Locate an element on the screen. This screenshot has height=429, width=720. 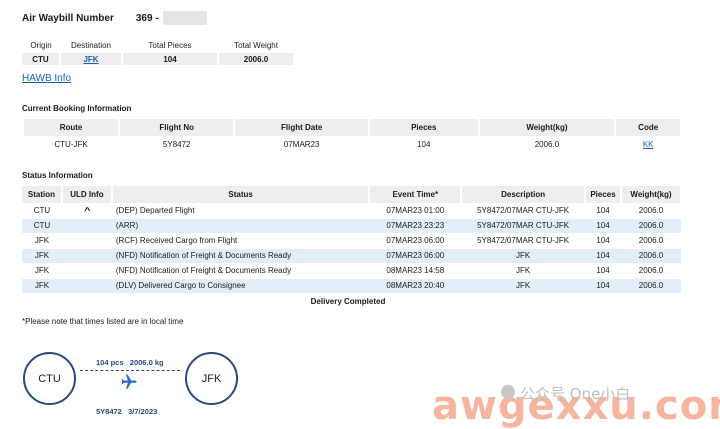
summary-total-weight: 2006.0 is located at coordinates (256, 59).